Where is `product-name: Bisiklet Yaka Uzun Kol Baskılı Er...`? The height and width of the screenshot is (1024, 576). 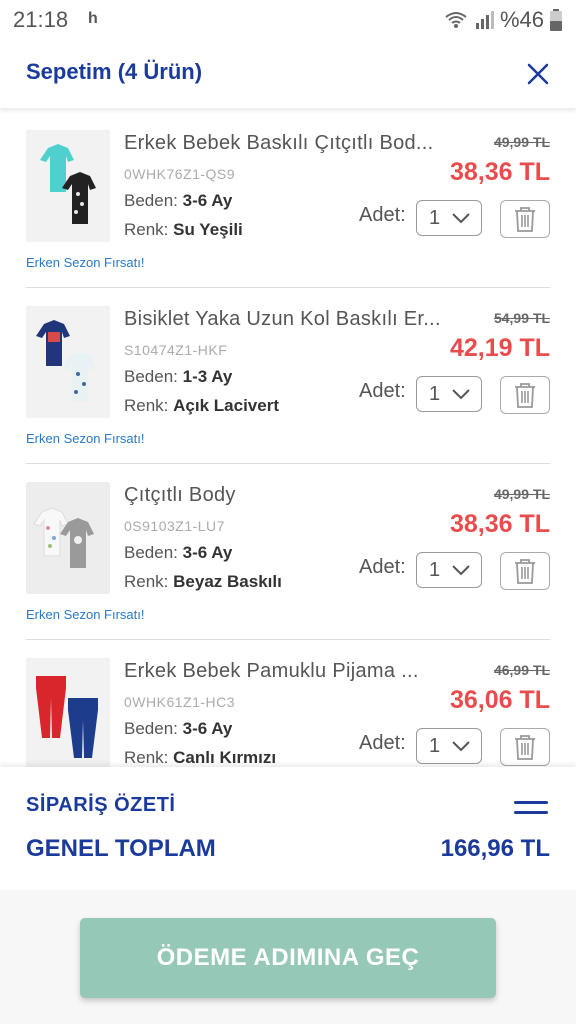 product-name: Bisiklet Yaka Uzun Kol Baskılı Er... is located at coordinates (289, 319).